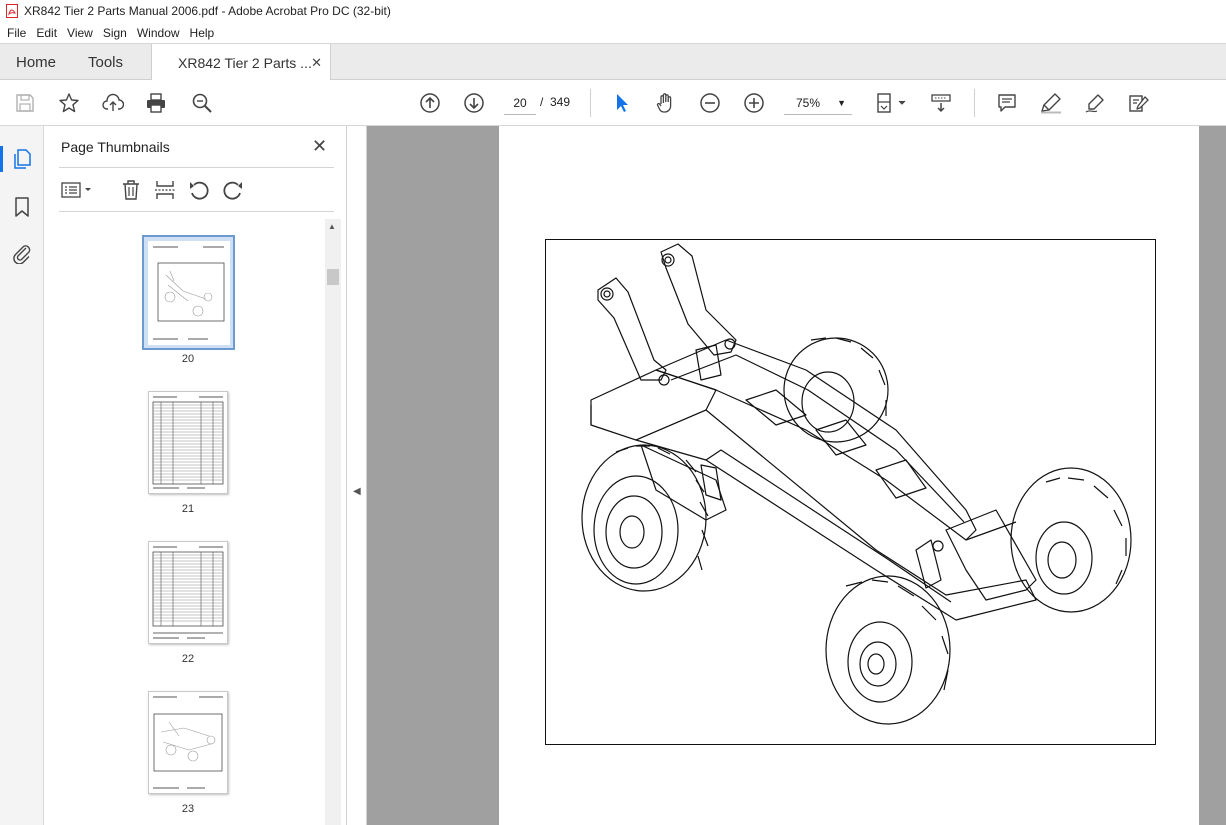 The height and width of the screenshot is (825, 1226). I want to click on menu-window: Window, so click(158, 33).